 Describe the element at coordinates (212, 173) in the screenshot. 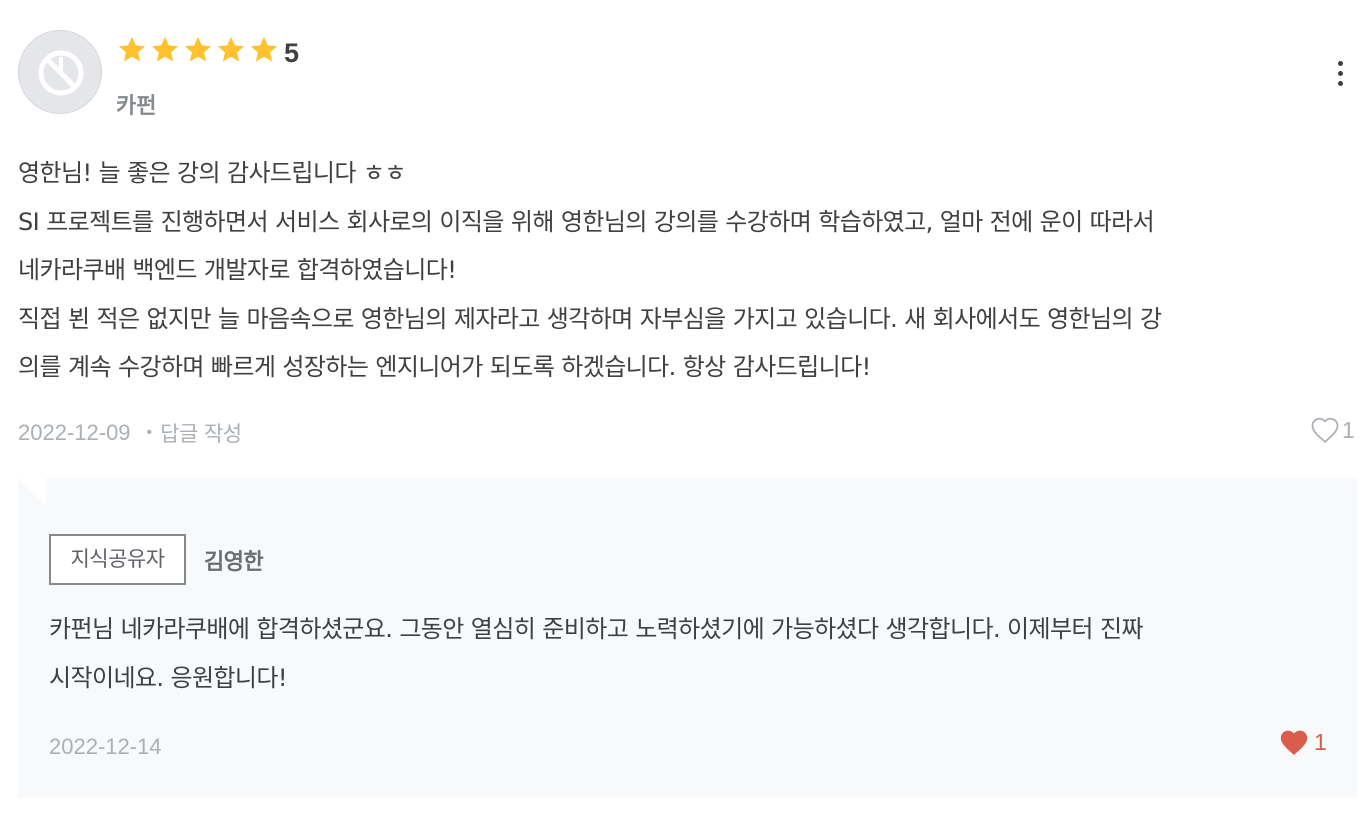

I see `review-line: 영한님! 늘 좋은 강의 감사드립니다 ㅎㅎ` at that location.